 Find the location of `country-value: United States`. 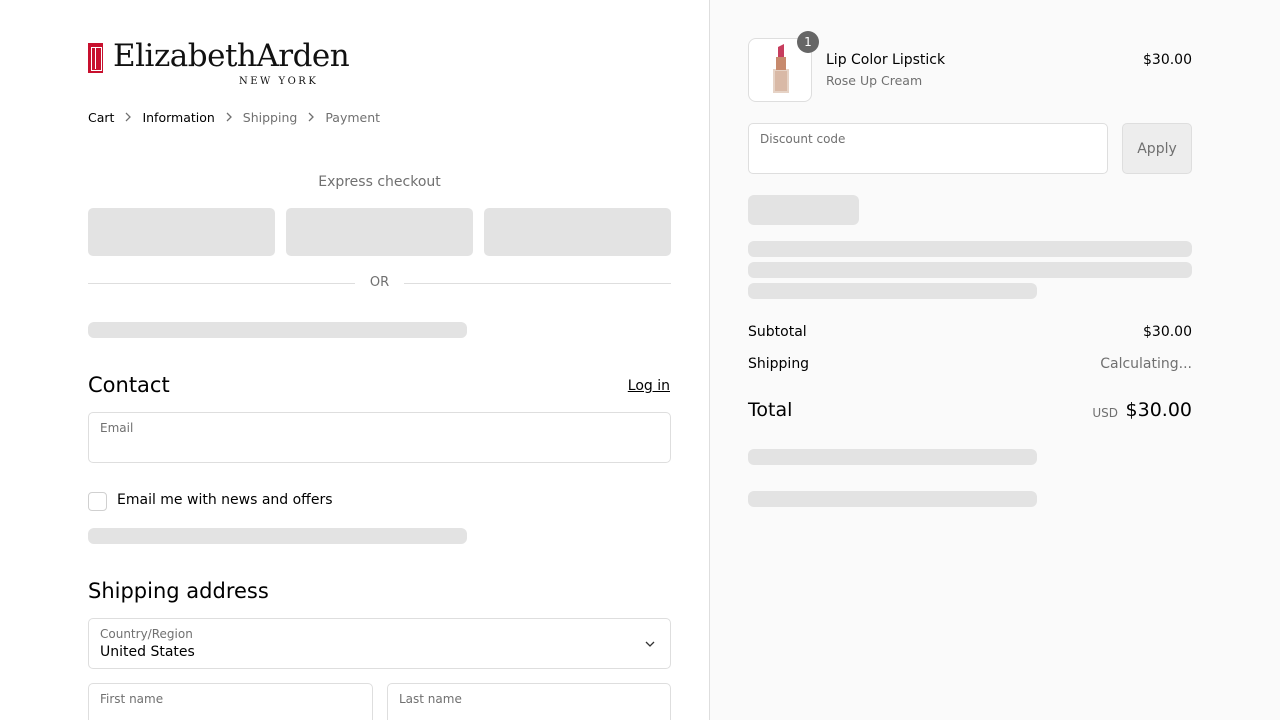

country-value: United States is located at coordinates (147, 652).